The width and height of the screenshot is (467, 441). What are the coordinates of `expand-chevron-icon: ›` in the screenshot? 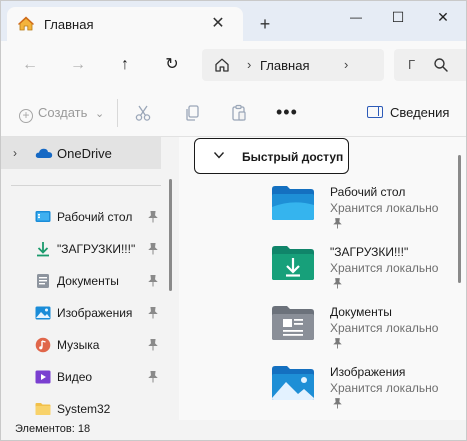 It's located at (15, 153).